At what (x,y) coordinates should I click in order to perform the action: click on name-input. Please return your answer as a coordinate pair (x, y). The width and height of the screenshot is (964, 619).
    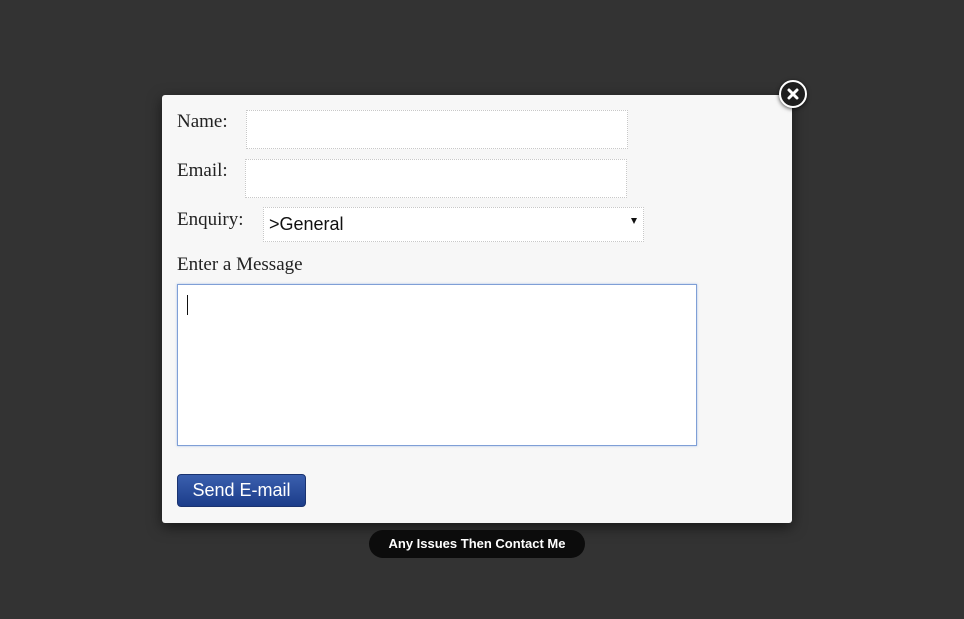
    Looking at the image, I should click on (437, 129).